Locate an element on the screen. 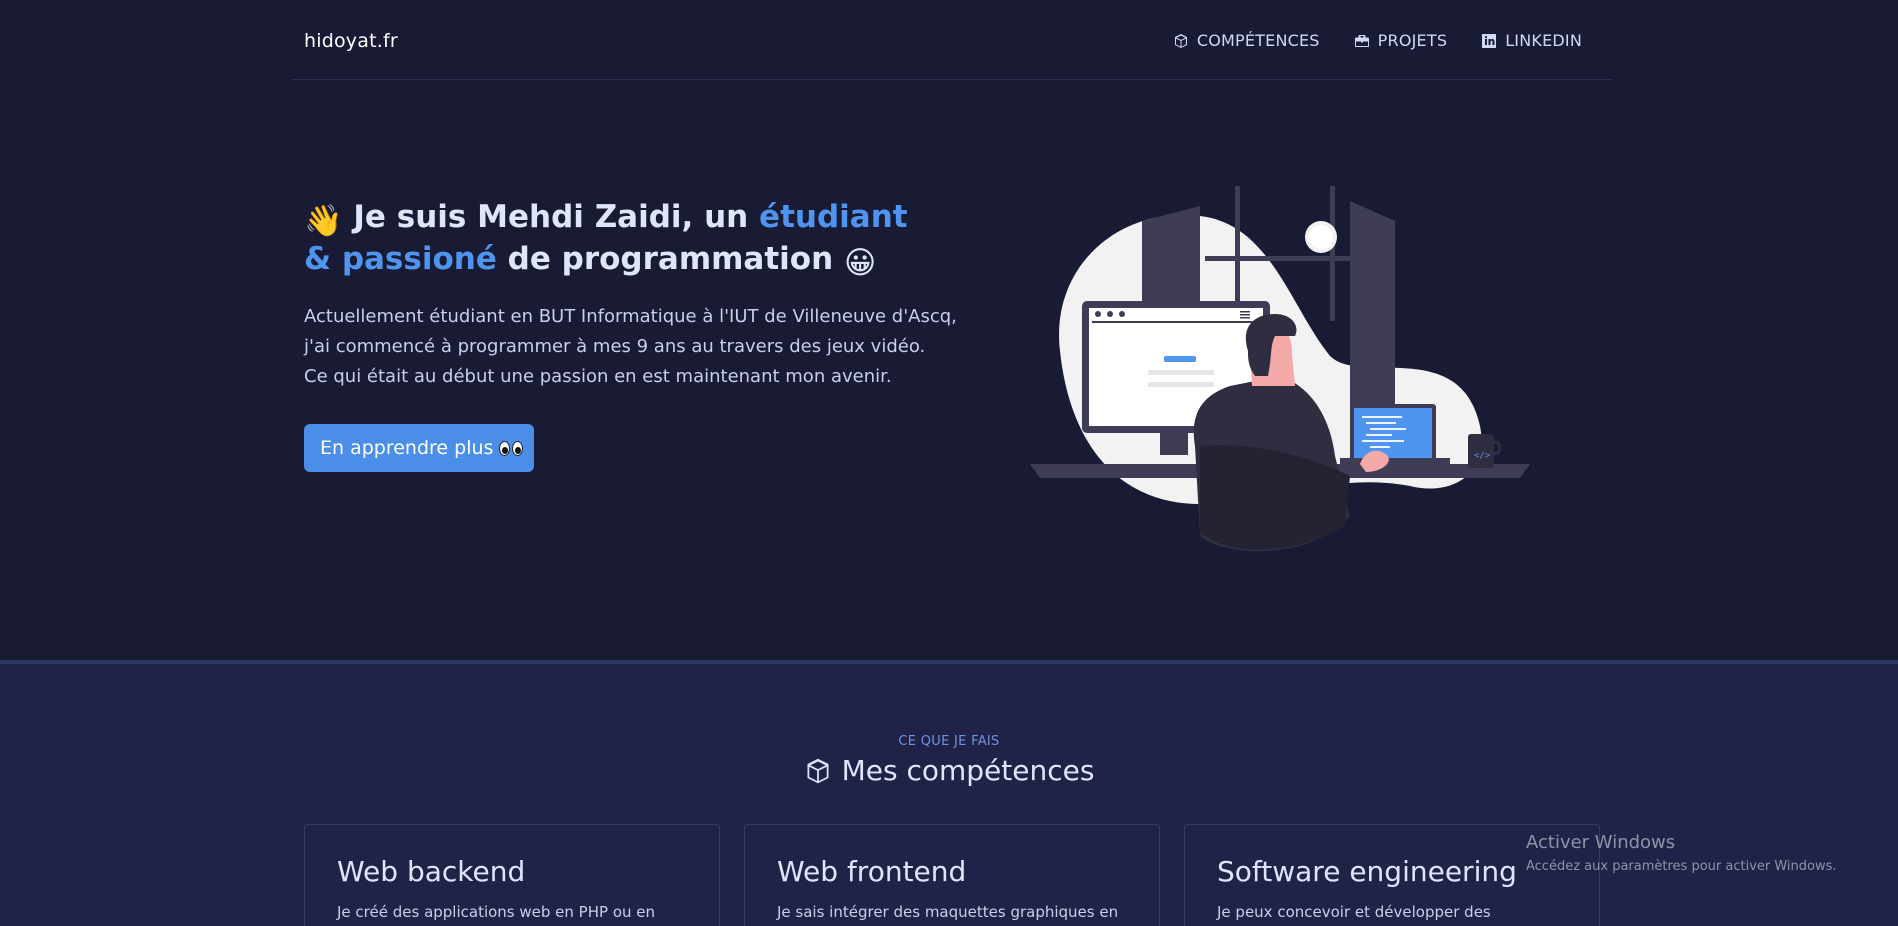 This screenshot has width=1898, height=926. skill-card-title: Software engineering is located at coordinates (1367, 871).